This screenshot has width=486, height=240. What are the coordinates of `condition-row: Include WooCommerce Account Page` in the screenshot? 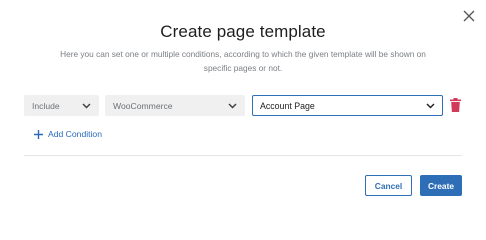 It's located at (243, 105).